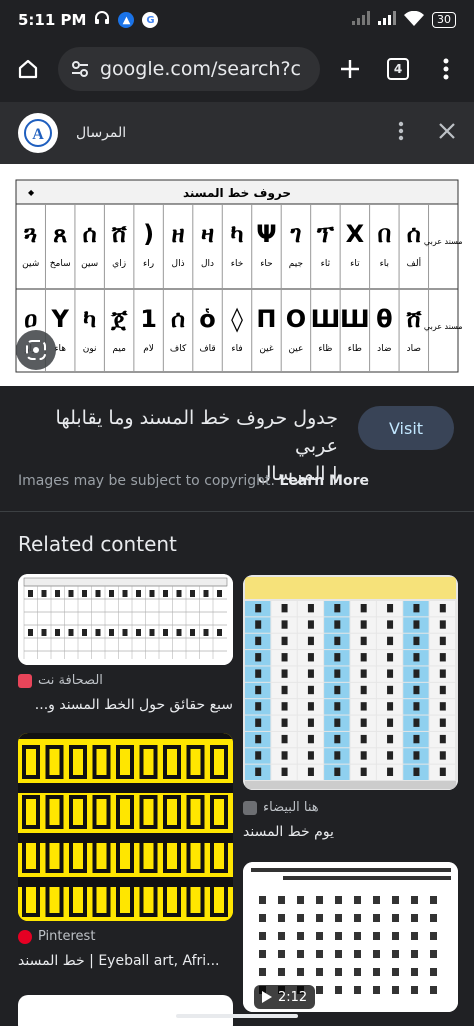 Image resolution: width=474 pixels, height=1026 pixels. I want to click on thumbnail-background, so click(125, 619).